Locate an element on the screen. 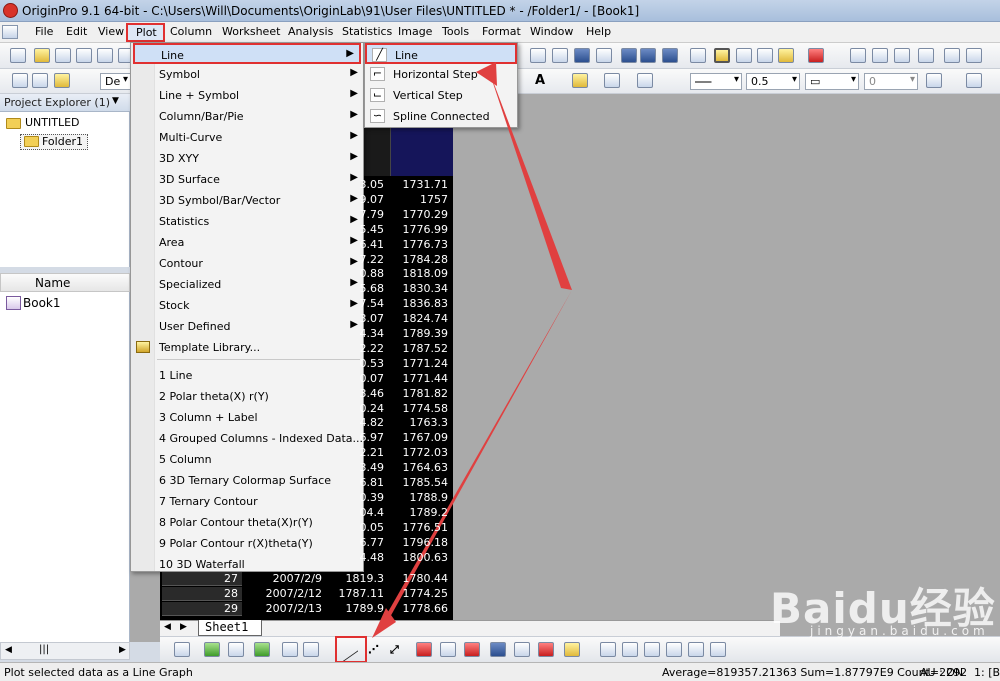 This screenshot has height=681, width=1000. worksheet-cell-date: 2007/2/9 is located at coordinates (284, 578).